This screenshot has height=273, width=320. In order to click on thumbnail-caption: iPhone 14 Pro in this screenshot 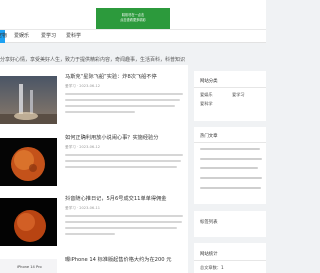, I will do `click(29, 267)`.